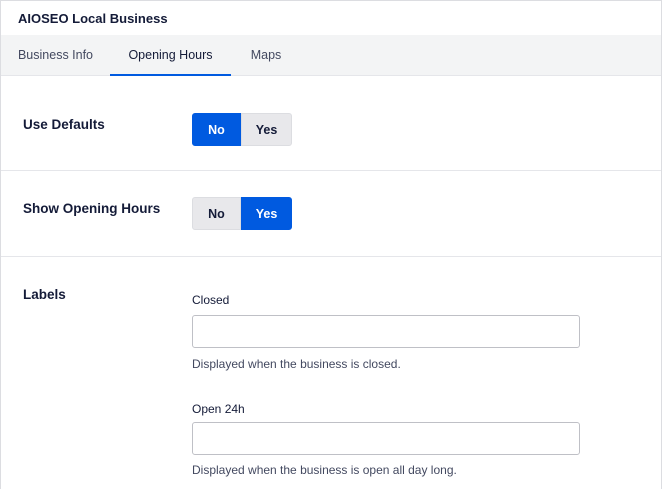  What do you see at coordinates (55, 55) in the screenshot?
I see `tab-business-info: Business Info` at bounding box center [55, 55].